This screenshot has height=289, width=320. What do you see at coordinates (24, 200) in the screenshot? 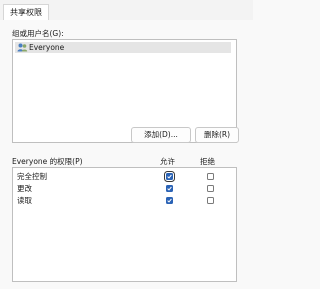
I see `permission-label: 读取` at bounding box center [24, 200].